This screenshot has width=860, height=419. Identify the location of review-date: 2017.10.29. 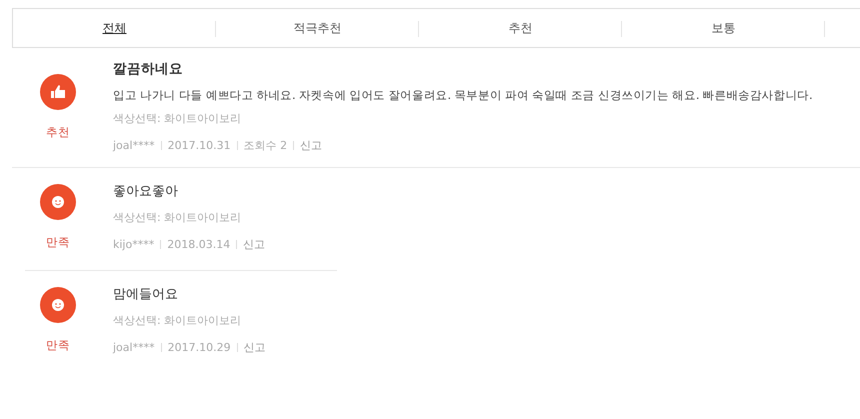
(199, 347).